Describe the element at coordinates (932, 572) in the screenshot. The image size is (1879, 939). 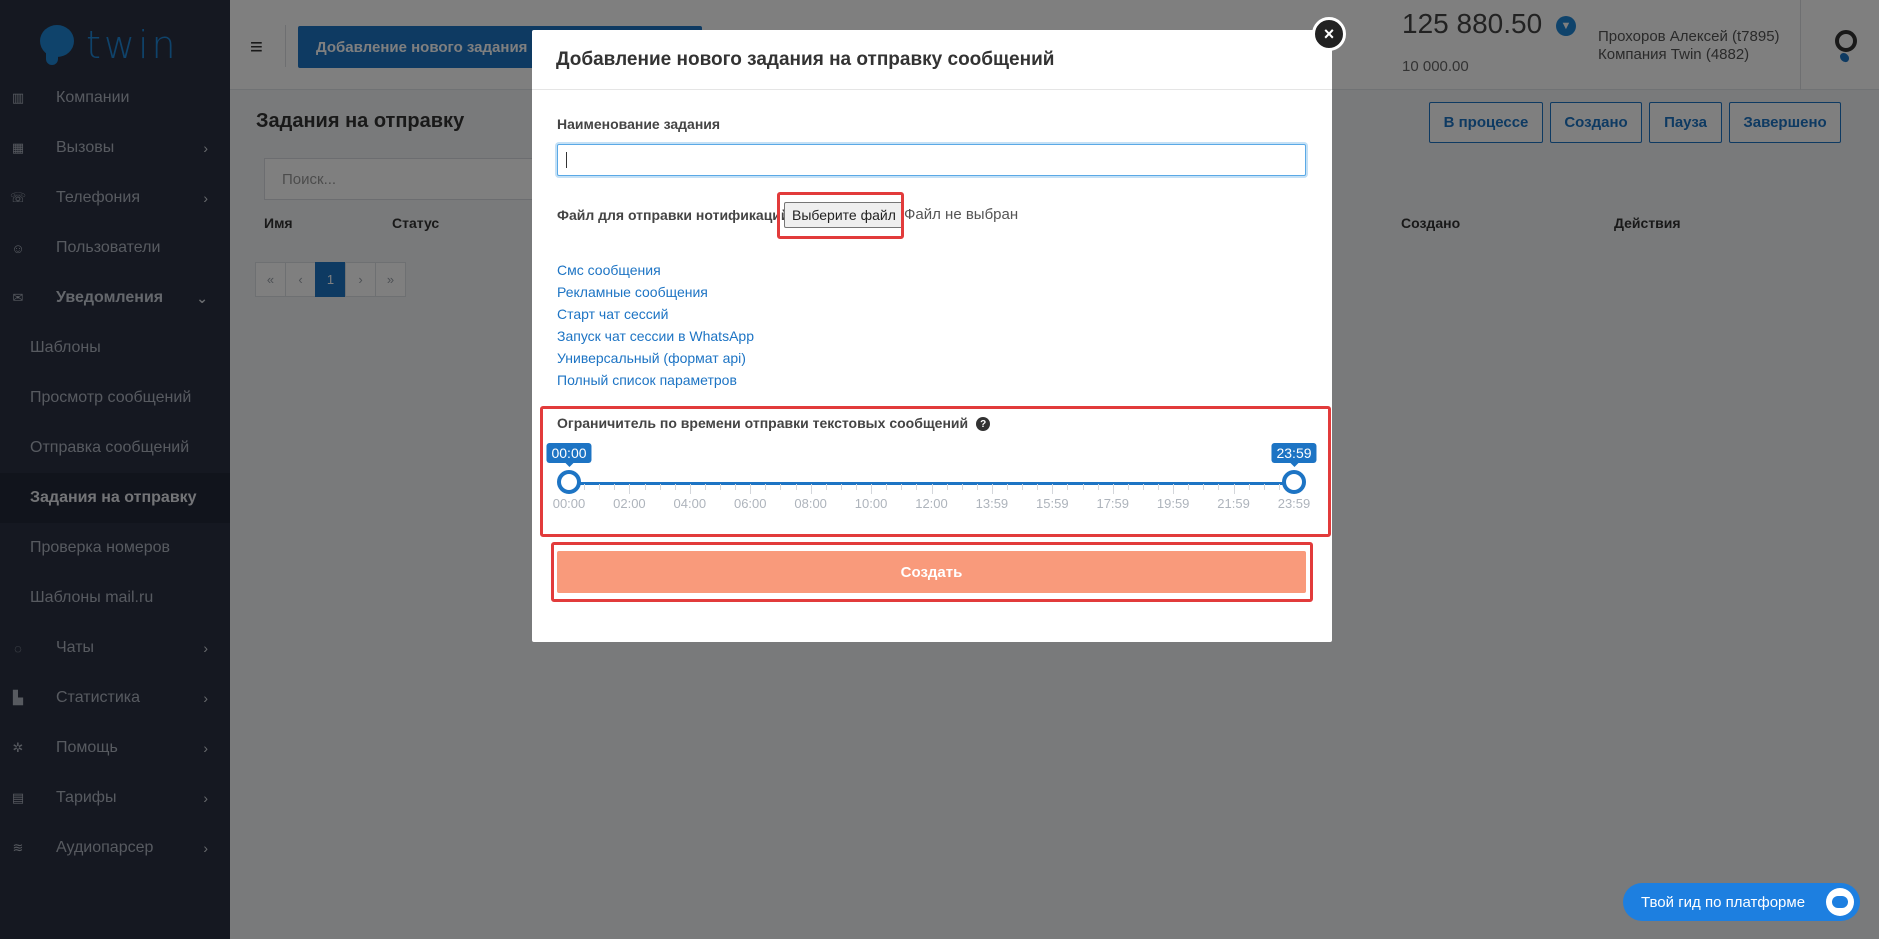
I see `highlight-frame-create` at that location.